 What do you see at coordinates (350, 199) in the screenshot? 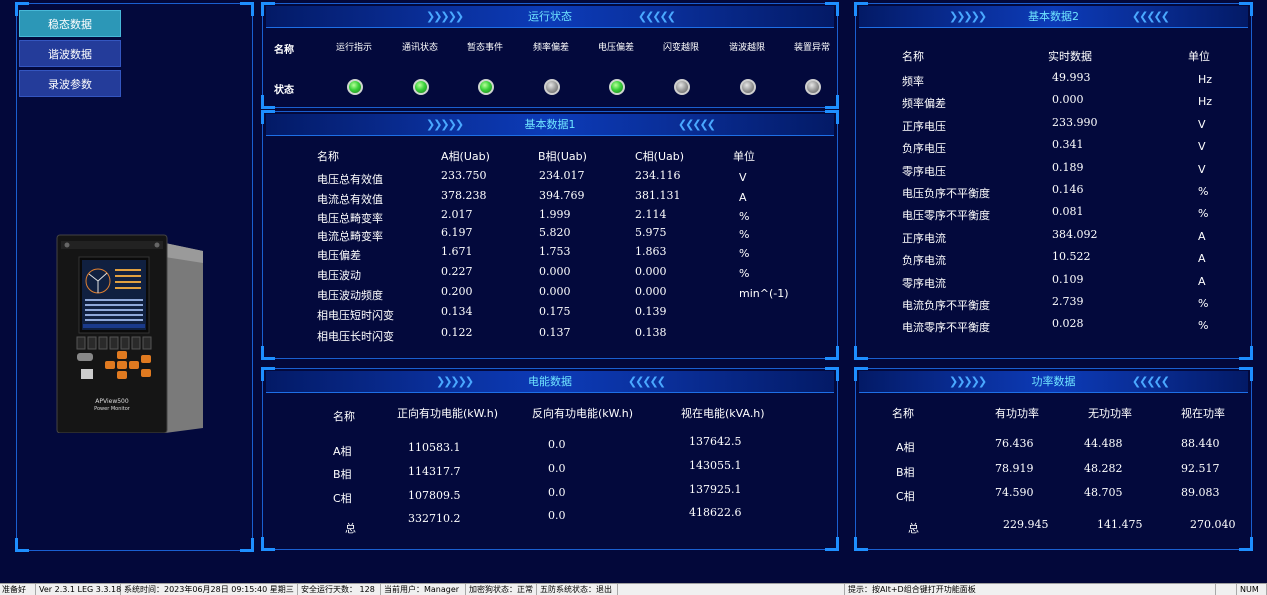
I see `basic1-row-name: 电流总有效值` at bounding box center [350, 199].